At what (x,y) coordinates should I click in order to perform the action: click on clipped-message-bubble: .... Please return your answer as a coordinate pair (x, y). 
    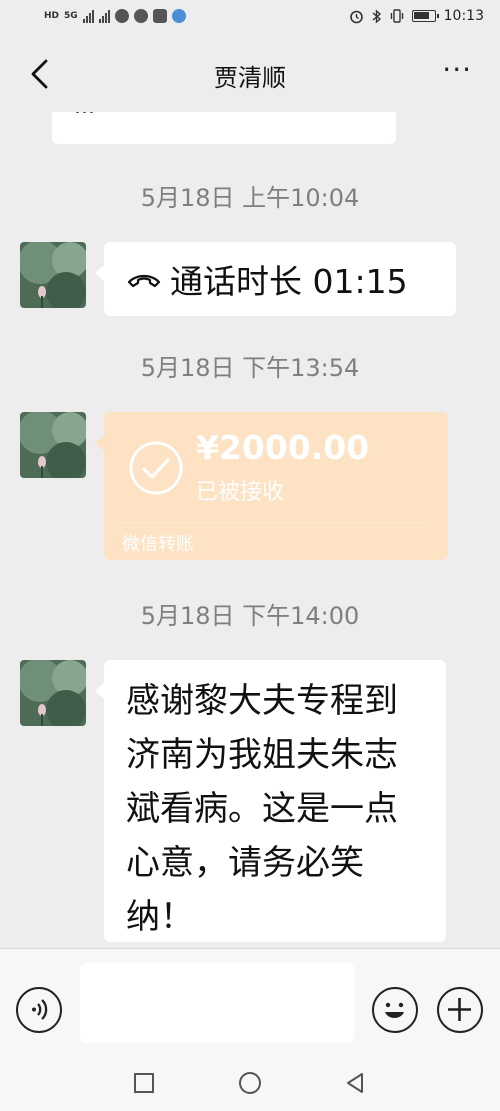
    Looking at the image, I should click on (224, 128).